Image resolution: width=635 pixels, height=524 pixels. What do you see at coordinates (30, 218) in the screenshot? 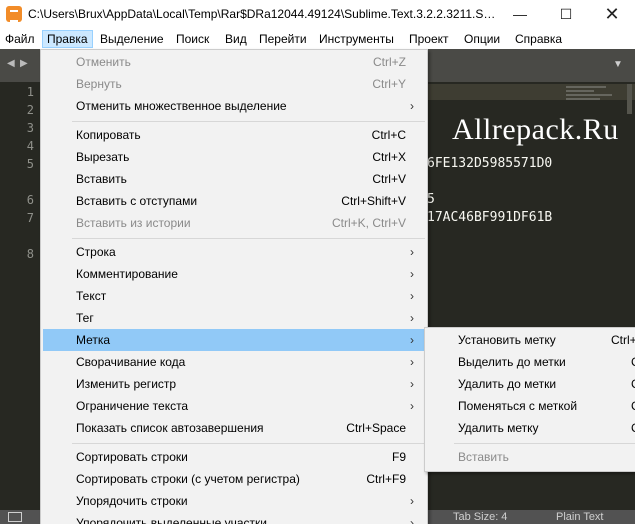
I see `line-number: 7` at bounding box center [30, 218].